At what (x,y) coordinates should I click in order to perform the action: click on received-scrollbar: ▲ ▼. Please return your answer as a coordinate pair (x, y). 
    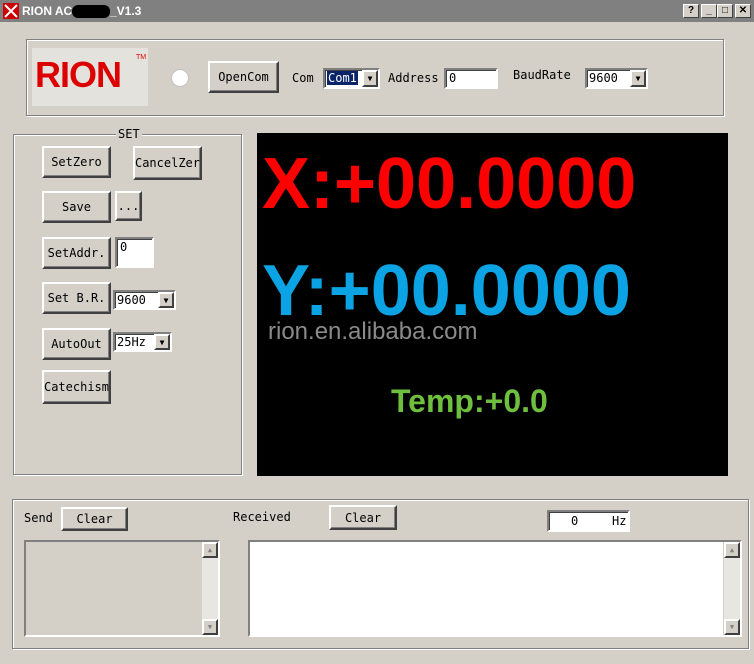
    Looking at the image, I should click on (731, 588).